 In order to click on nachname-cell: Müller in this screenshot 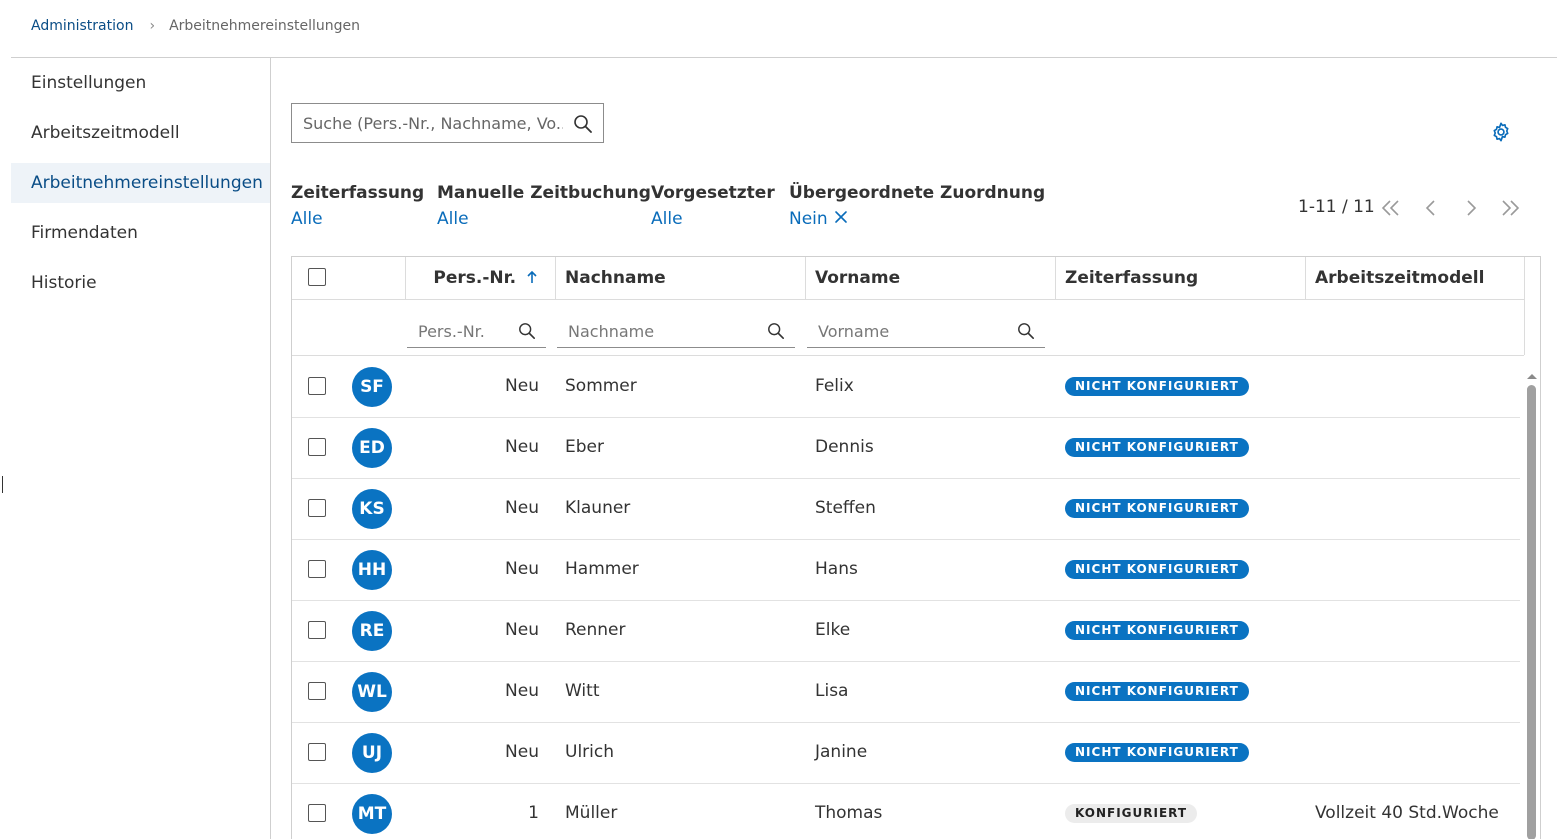, I will do `click(591, 813)`.